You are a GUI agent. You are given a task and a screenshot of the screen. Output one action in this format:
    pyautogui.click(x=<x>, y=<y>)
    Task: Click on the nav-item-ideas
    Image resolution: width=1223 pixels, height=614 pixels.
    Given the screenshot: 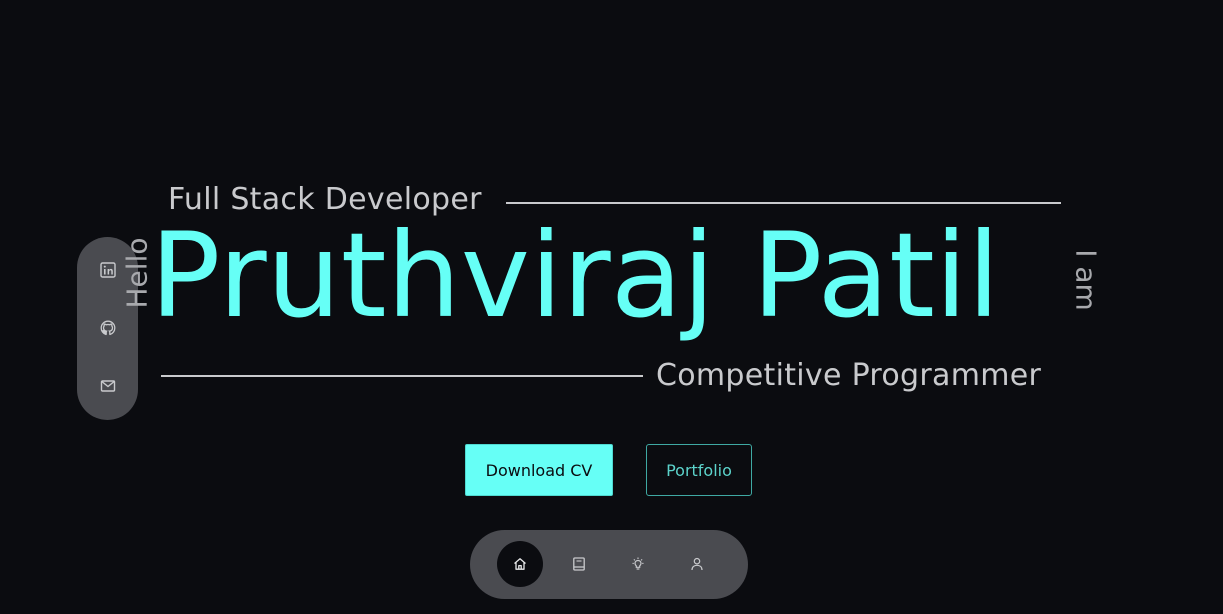 What is the action you would take?
    pyautogui.click(x=638, y=564)
    